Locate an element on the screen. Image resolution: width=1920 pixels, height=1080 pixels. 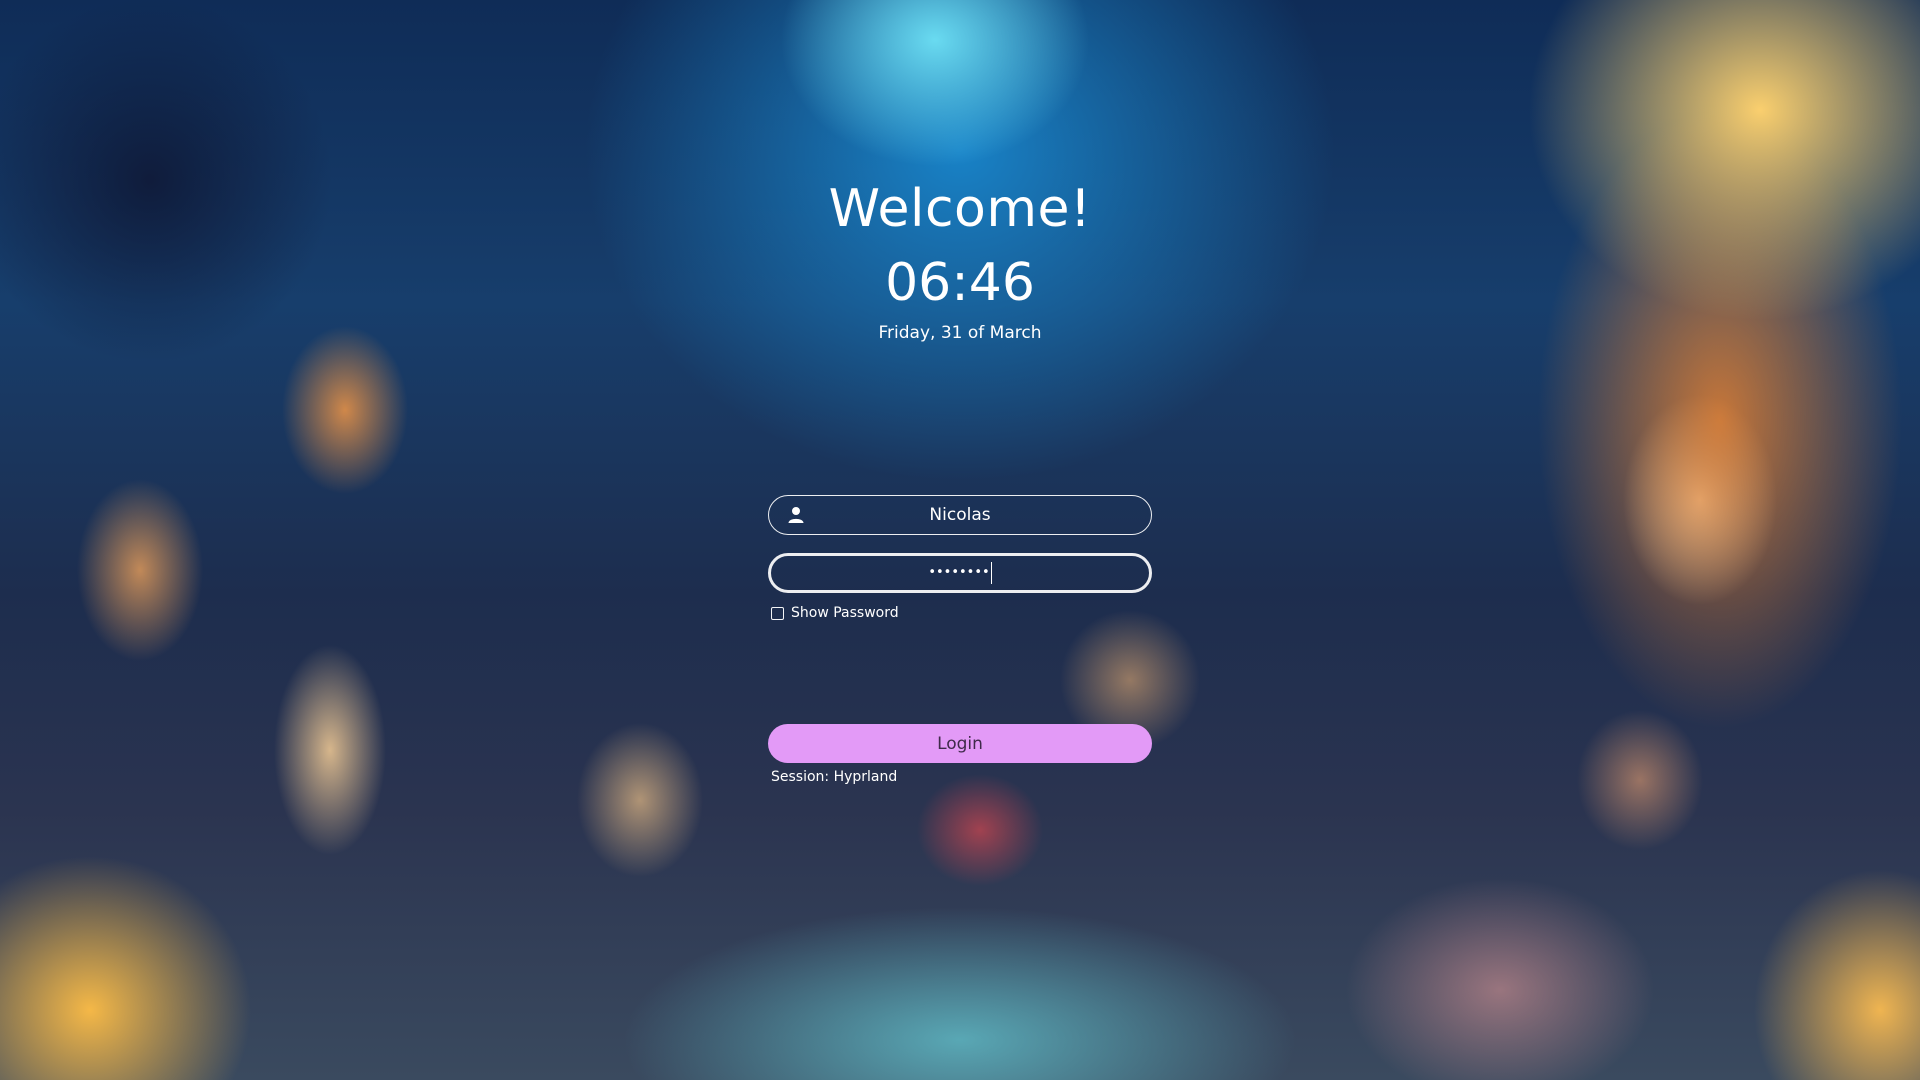
date-label: Friday, 31 of March is located at coordinates (960, 333).